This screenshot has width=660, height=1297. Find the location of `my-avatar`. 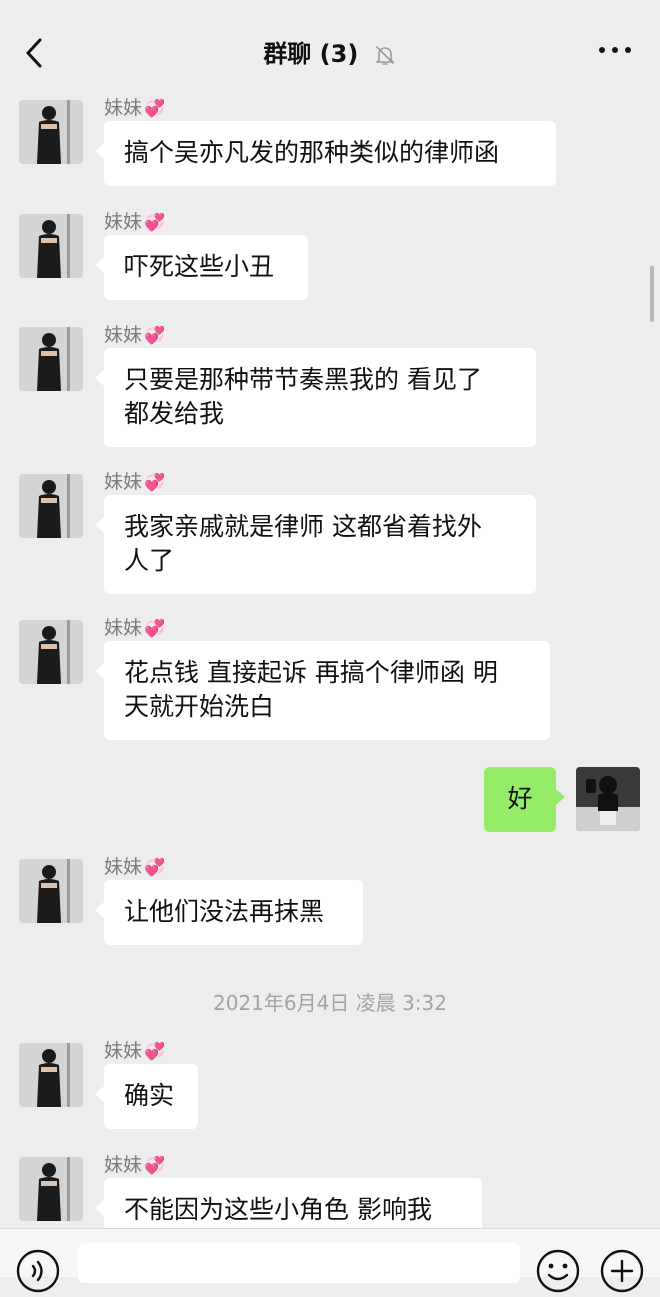

my-avatar is located at coordinates (608, 799).